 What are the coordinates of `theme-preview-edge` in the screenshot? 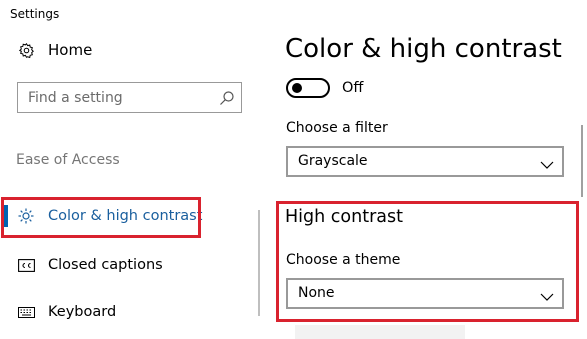 It's located at (380, 332).